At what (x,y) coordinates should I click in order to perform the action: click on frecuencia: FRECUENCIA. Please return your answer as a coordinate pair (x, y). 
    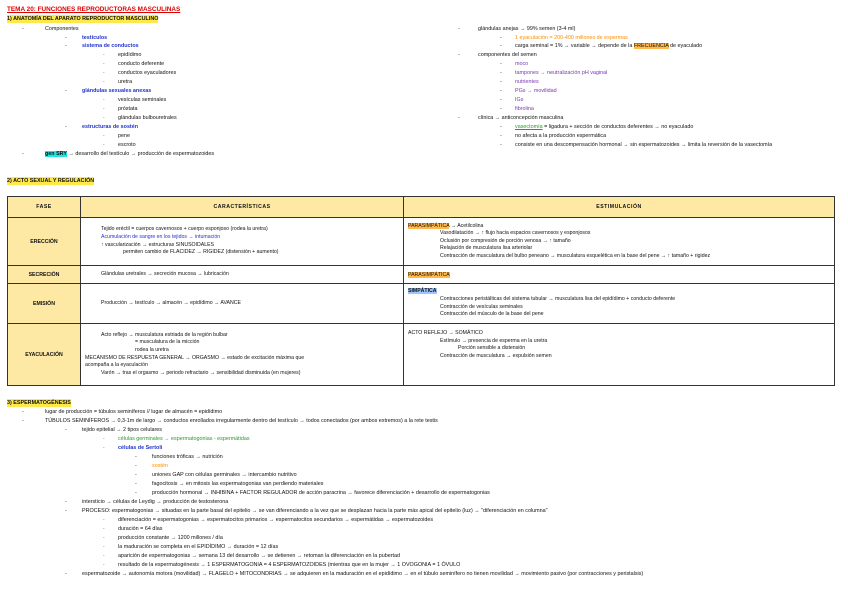
    Looking at the image, I should click on (651, 46).